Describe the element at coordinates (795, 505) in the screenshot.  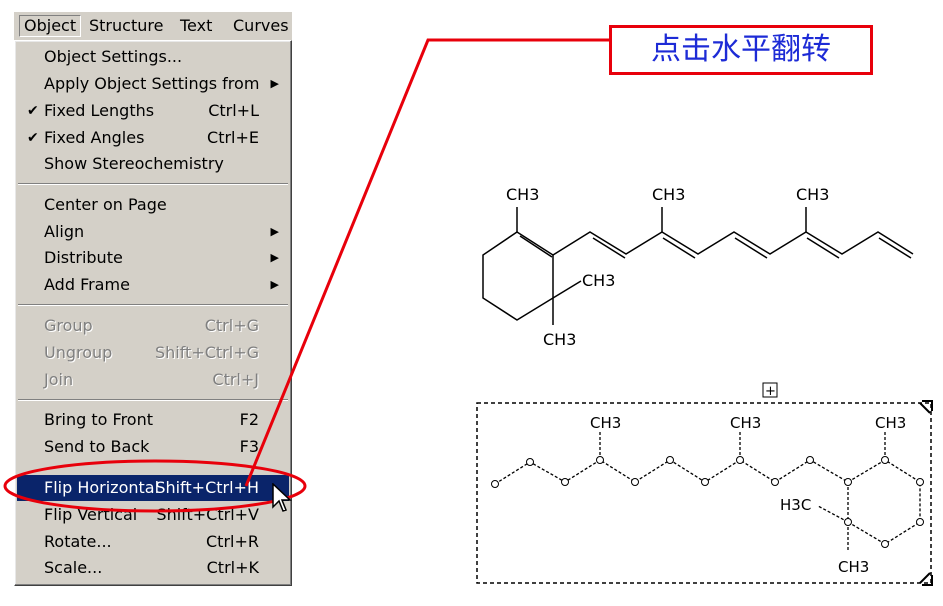
I see `h3c-label: H3C` at that location.